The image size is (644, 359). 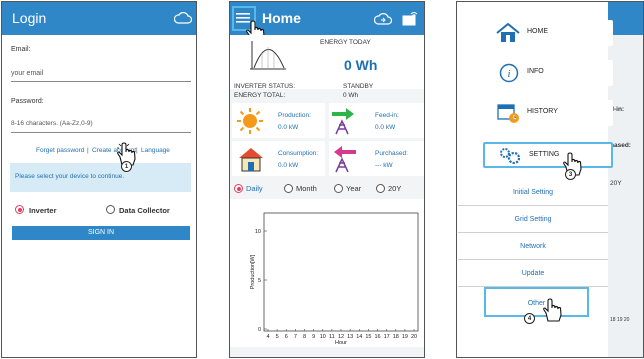 What do you see at coordinates (377, 337) in the screenshot?
I see `x-tick-label: 16` at bounding box center [377, 337].